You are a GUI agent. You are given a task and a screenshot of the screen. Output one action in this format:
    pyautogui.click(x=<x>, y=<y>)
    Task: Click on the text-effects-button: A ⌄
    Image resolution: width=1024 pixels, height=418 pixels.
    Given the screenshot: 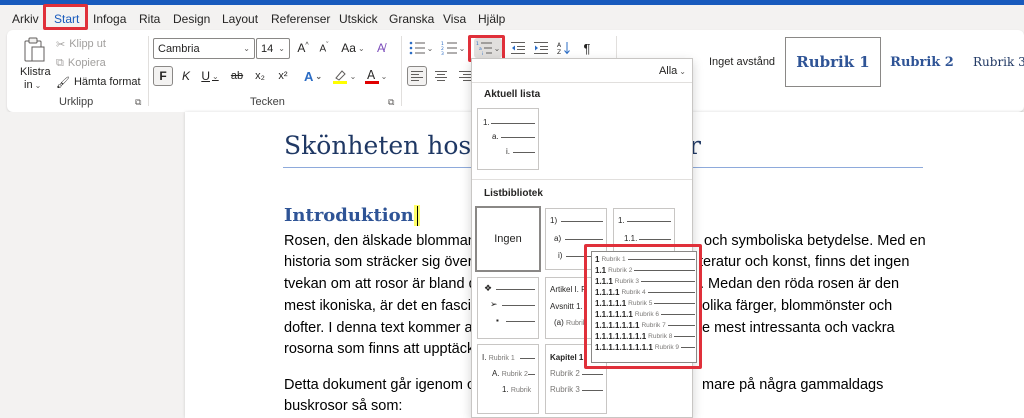 What is the action you would take?
    pyautogui.click(x=313, y=76)
    